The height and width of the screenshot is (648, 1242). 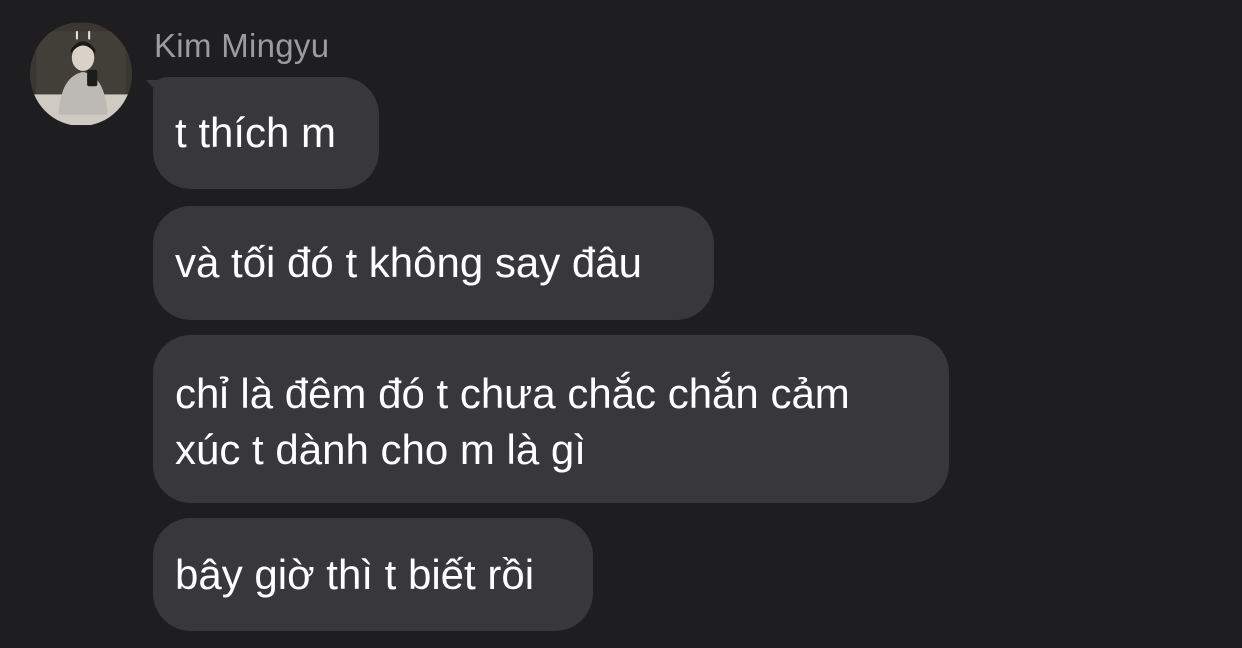 I want to click on sender-avatar, so click(x=81, y=74).